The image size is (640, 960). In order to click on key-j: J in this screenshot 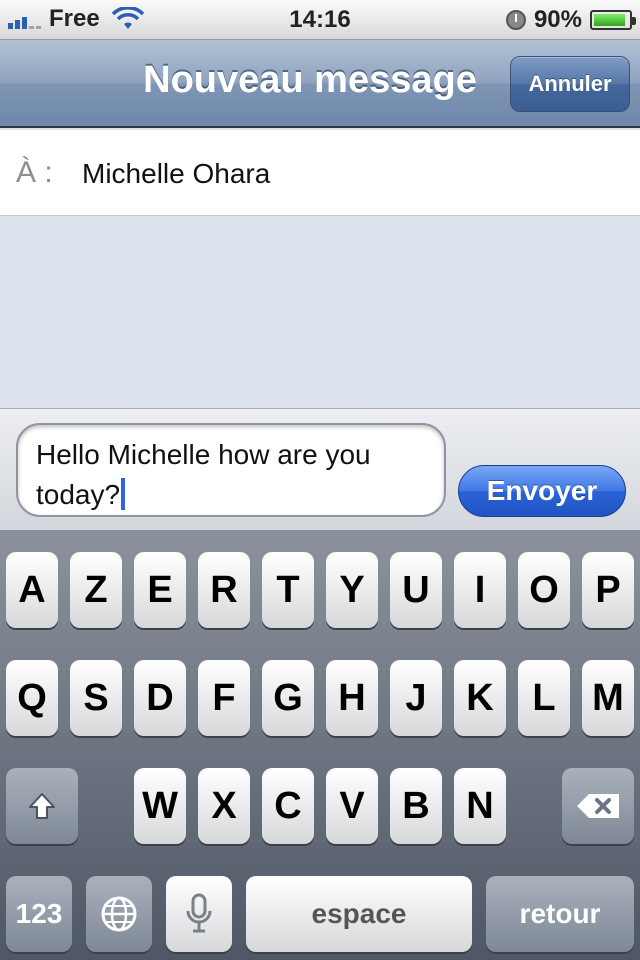, I will do `click(416, 698)`.